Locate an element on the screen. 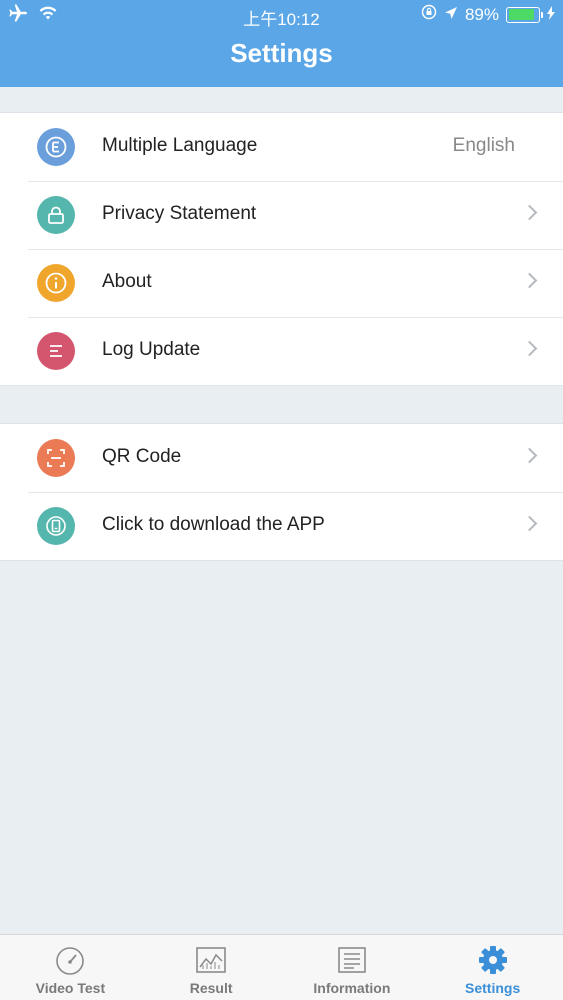  tab-bar: Video Test Result Information Settings is located at coordinates (281, 967).